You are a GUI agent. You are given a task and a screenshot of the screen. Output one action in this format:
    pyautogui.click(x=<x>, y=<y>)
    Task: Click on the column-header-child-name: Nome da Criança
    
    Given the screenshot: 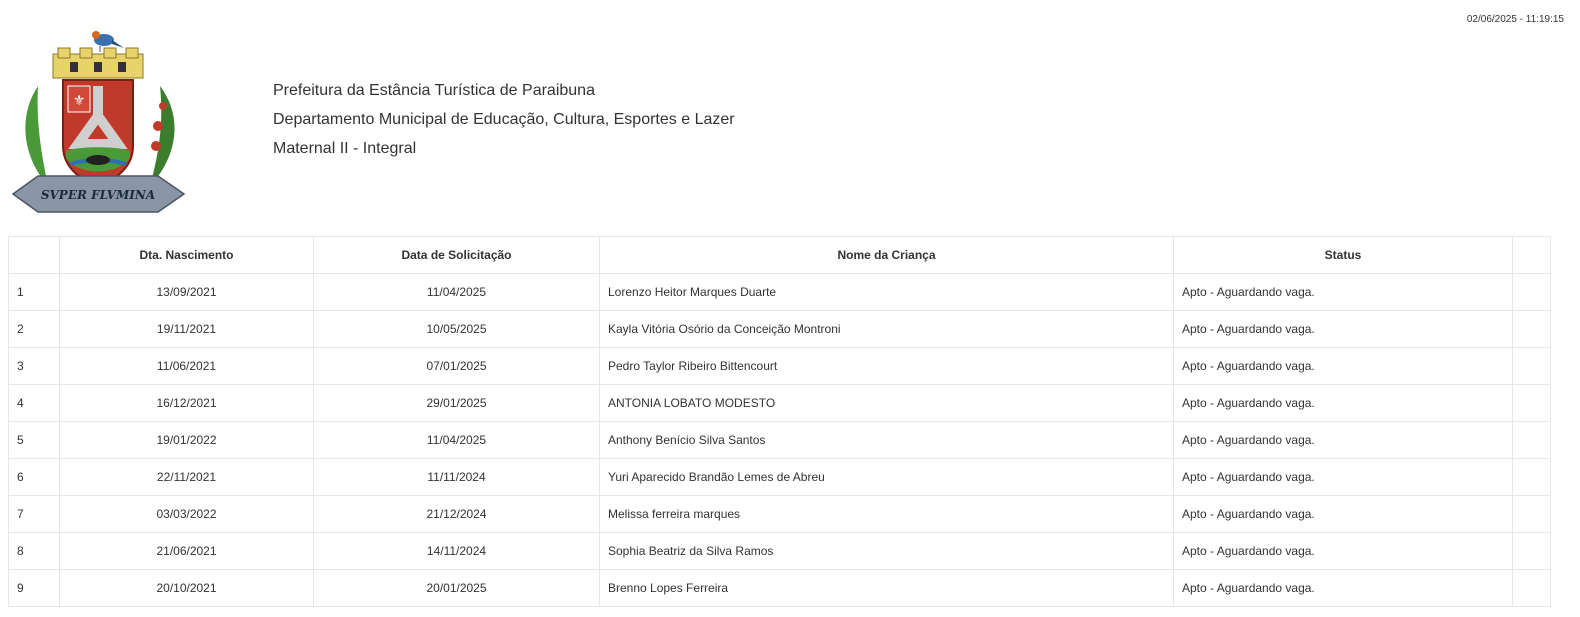 What is the action you would take?
    pyautogui.click(x=886, y=255)
    